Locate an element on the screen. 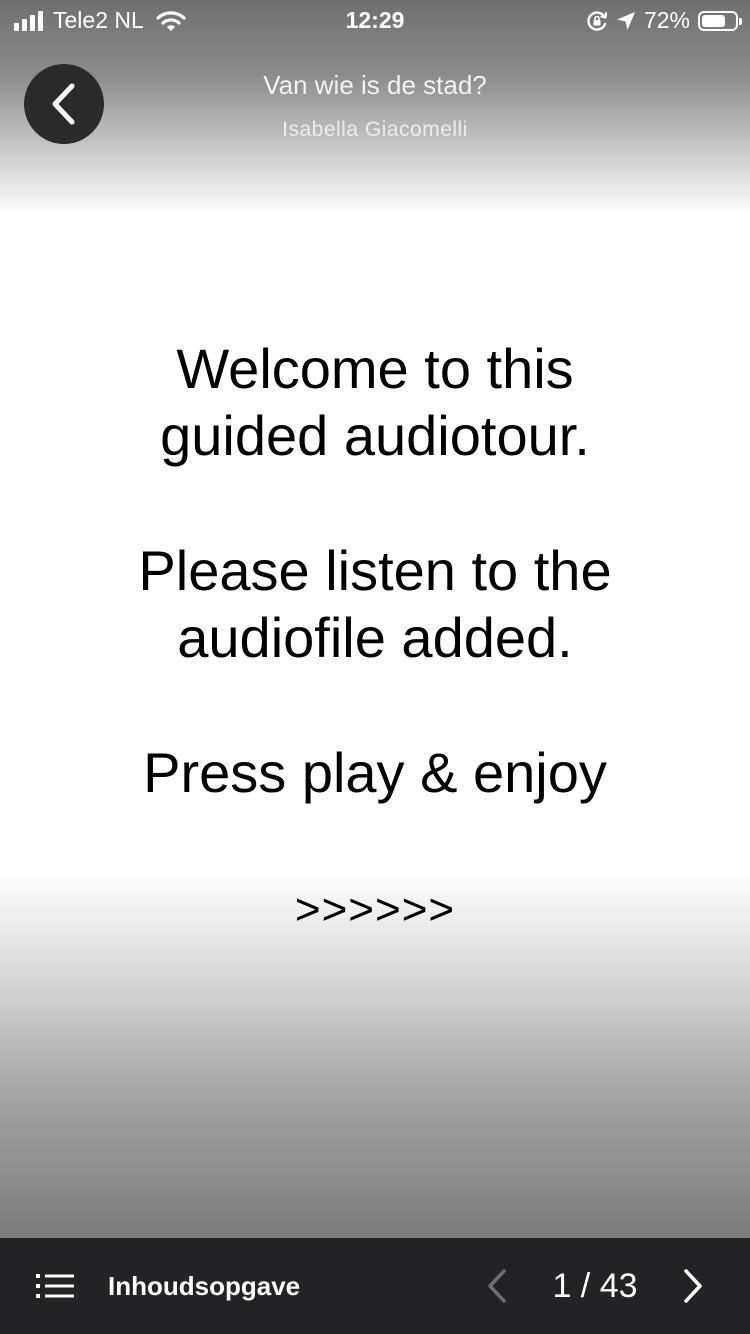  battery-percent: 72% is located at coordinates (666, 20).